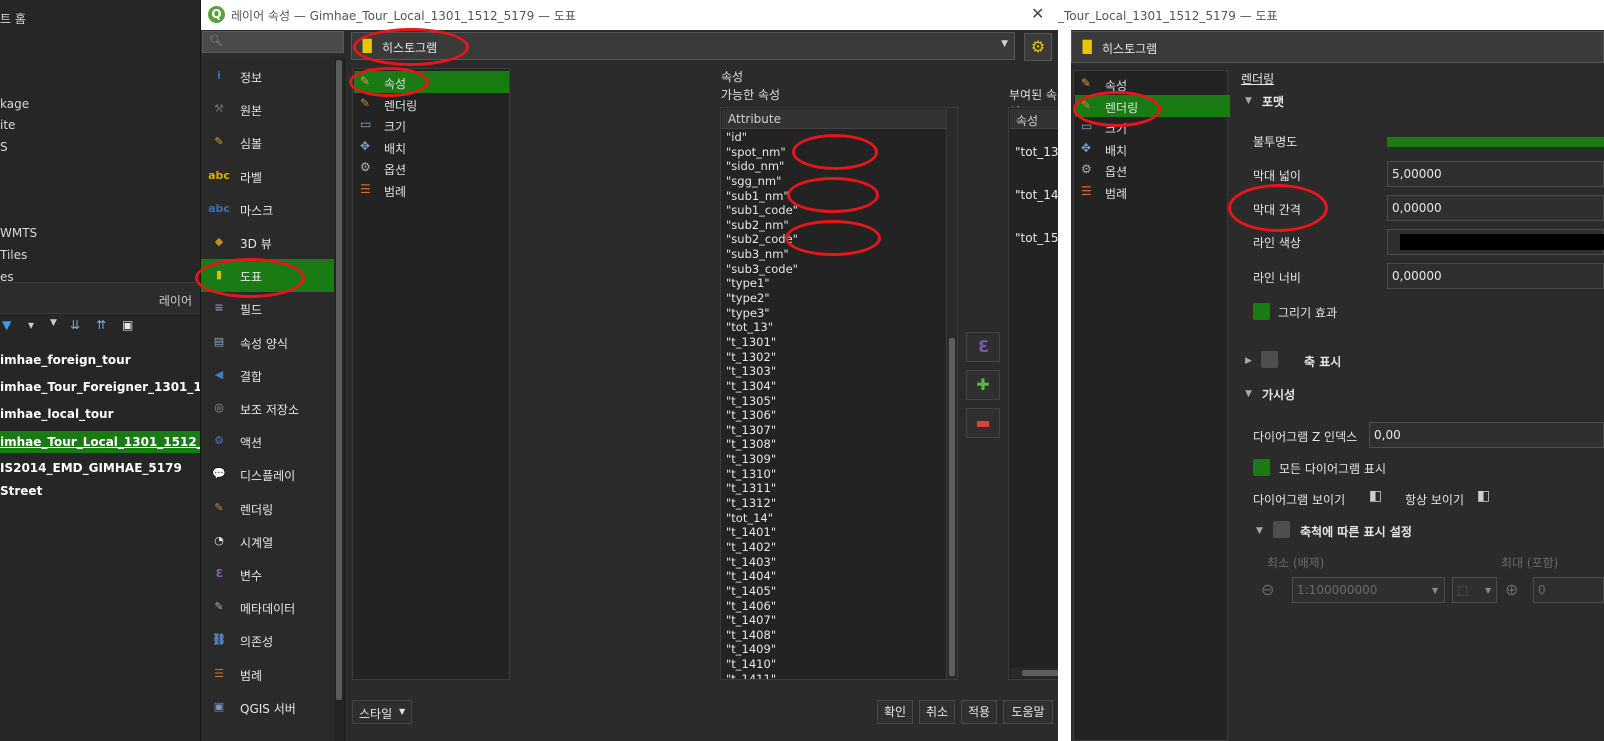 Image resolution: width=1604 pixels, height=741 pixels. I want to click on layer-item: Street, so click(100, 491).